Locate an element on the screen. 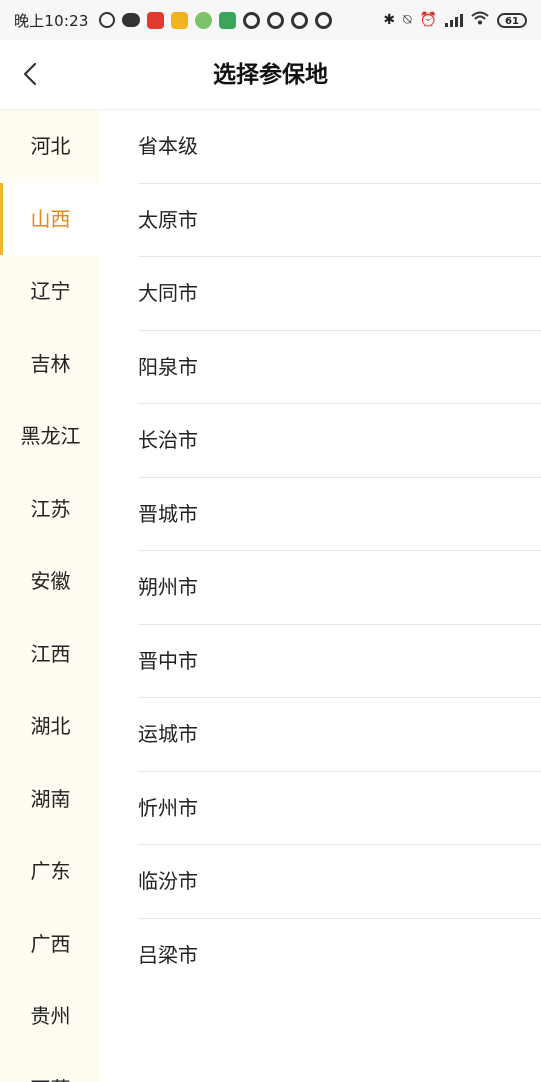 This screenshot has width=541, height=1082. city-list-item: 朔州市 is located at coordinates (339, 588).